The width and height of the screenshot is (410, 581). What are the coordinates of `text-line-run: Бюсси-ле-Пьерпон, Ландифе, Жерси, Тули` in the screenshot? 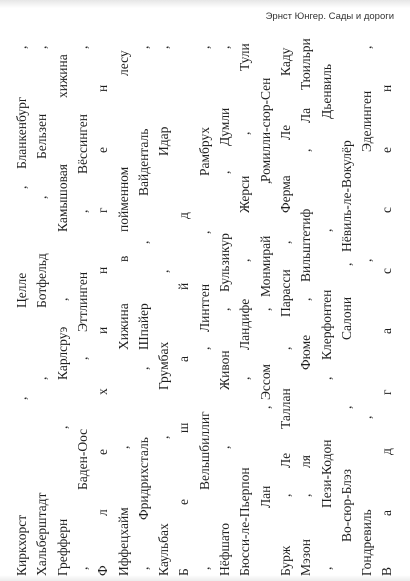 It's located at (245, 306).